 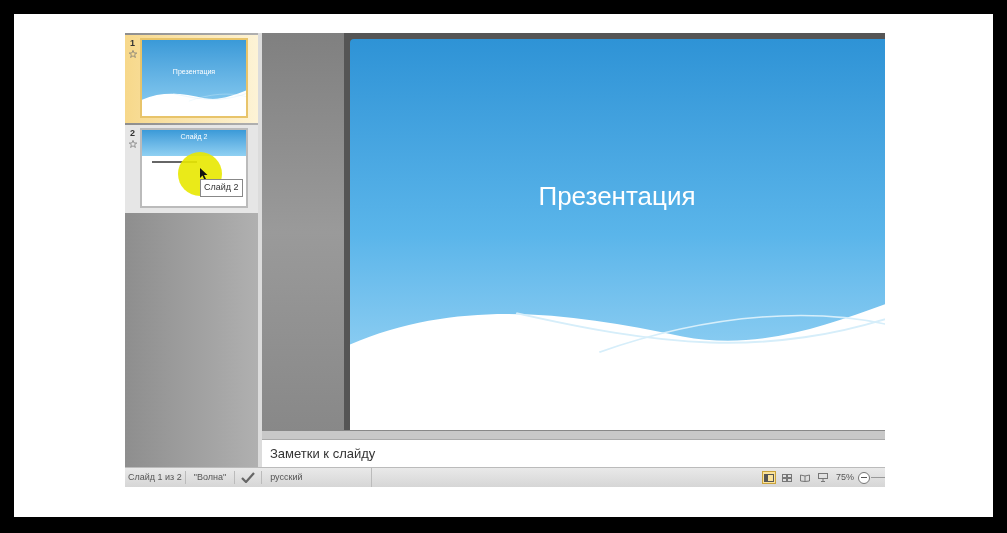 What do you see at coordinates (823, 477) in the screenshot?
I see `screen-view-icon` at bounding box center [823, 477].